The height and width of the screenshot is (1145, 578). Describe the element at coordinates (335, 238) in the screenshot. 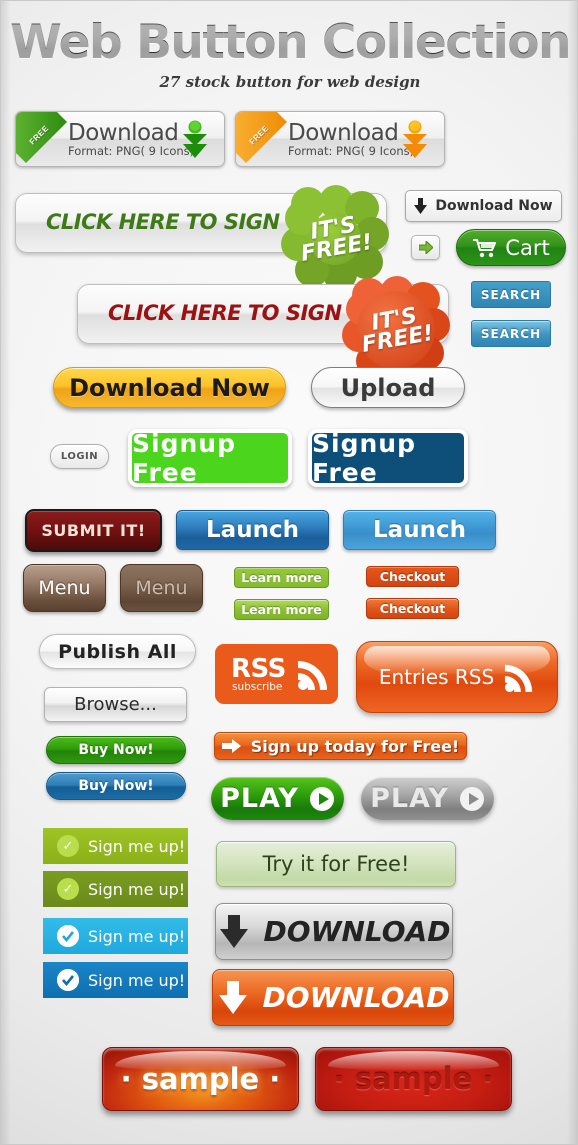

I see `its-free-badge-green: IT'S FREE!` at that location.